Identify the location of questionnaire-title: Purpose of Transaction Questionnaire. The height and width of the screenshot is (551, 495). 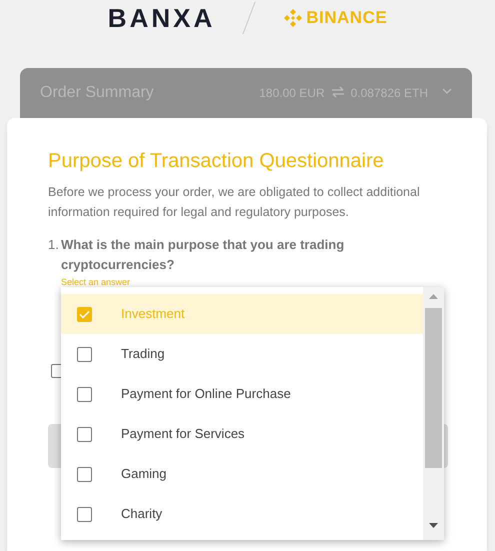
(216, 161).